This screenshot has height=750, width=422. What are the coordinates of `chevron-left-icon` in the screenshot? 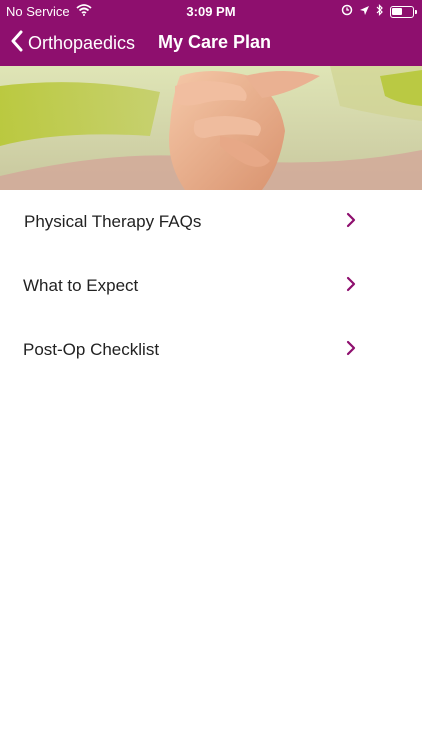 It's located at (17, 43).